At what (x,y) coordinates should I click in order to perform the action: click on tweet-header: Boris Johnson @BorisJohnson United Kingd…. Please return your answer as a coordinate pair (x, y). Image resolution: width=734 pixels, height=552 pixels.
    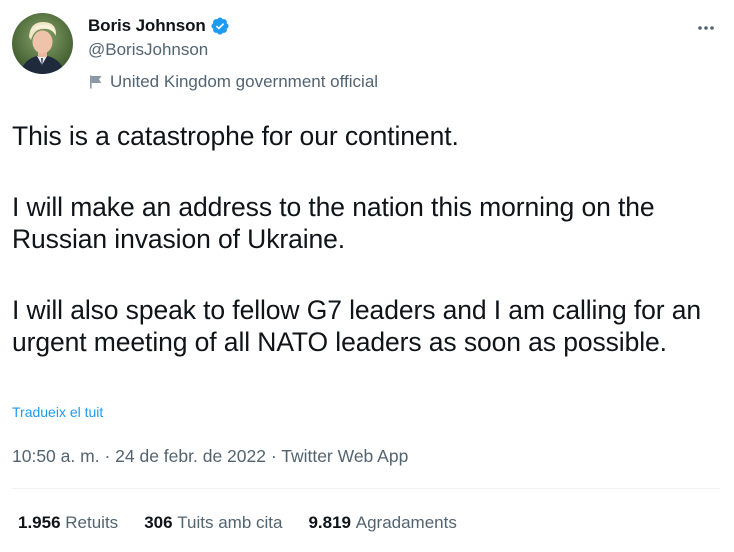
    Looking at the image, I should click on (405, 53).